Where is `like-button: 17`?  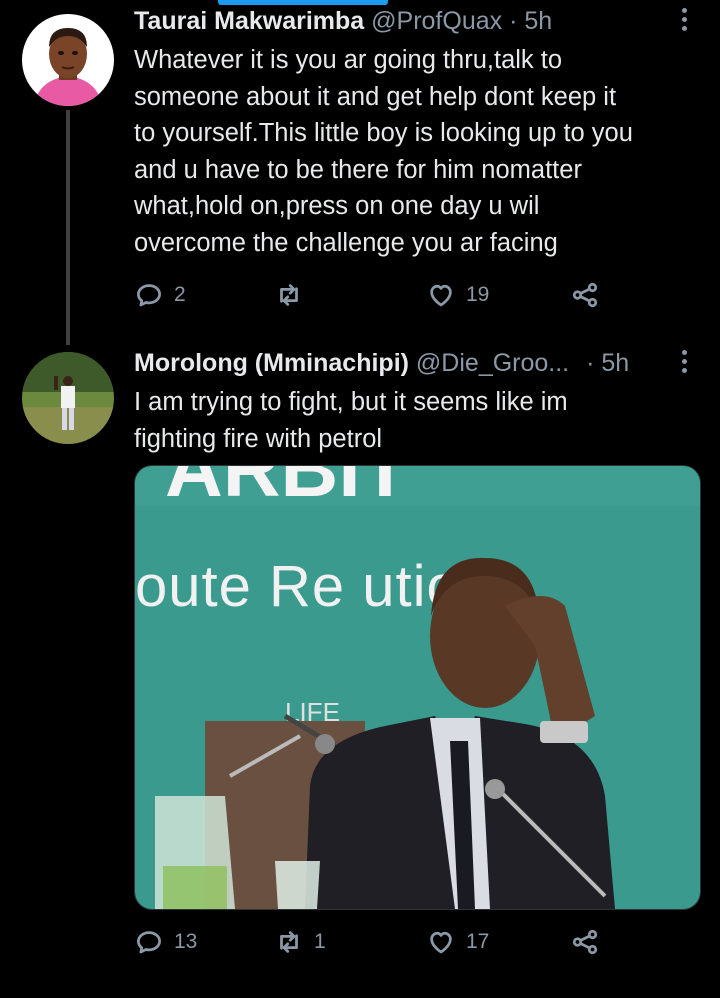
like-button: 17 is located at coordinates (457, 942).